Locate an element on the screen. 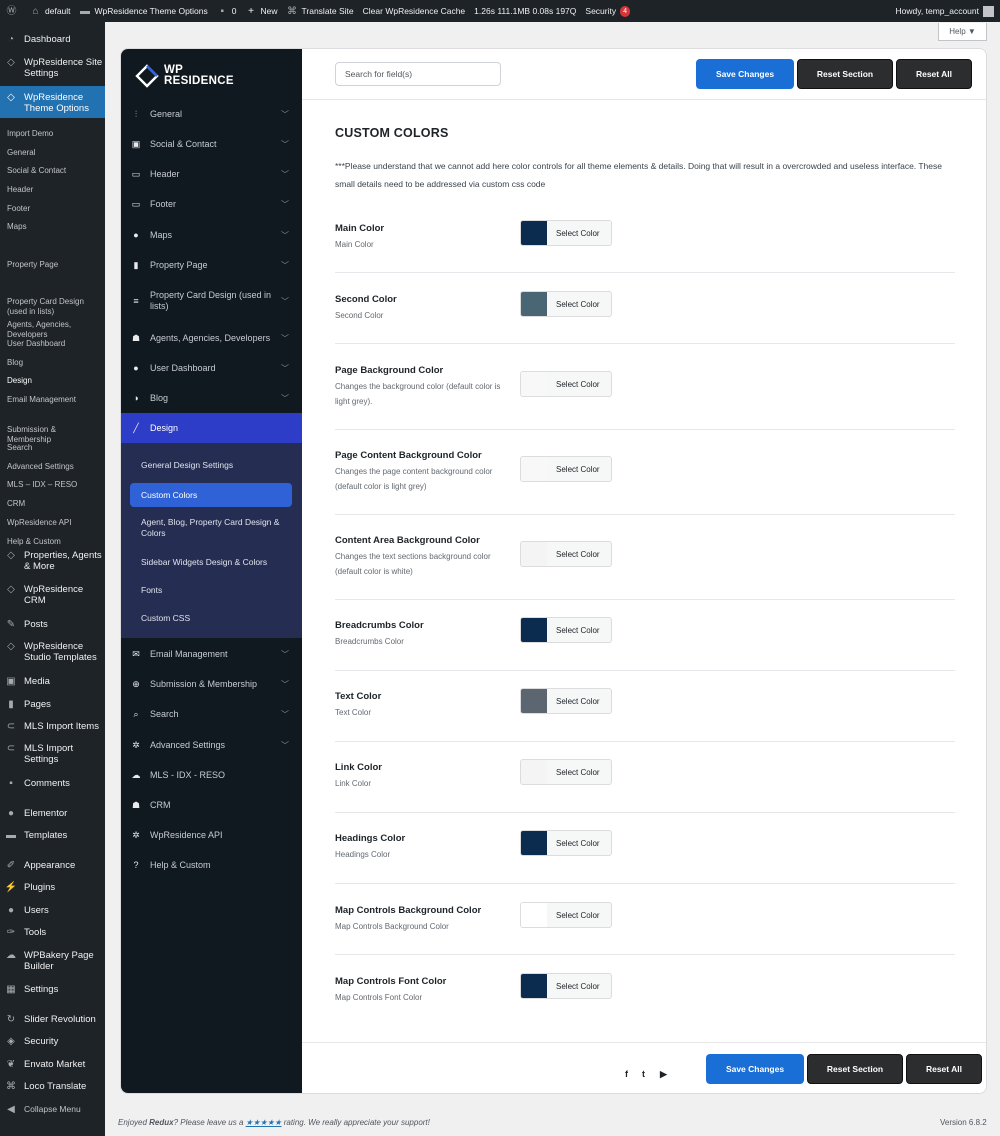 Image resolution: width=1000 pixels, height=1136 pixels. menu-posts: ✎ Posts is located at coordinates (52, 624).